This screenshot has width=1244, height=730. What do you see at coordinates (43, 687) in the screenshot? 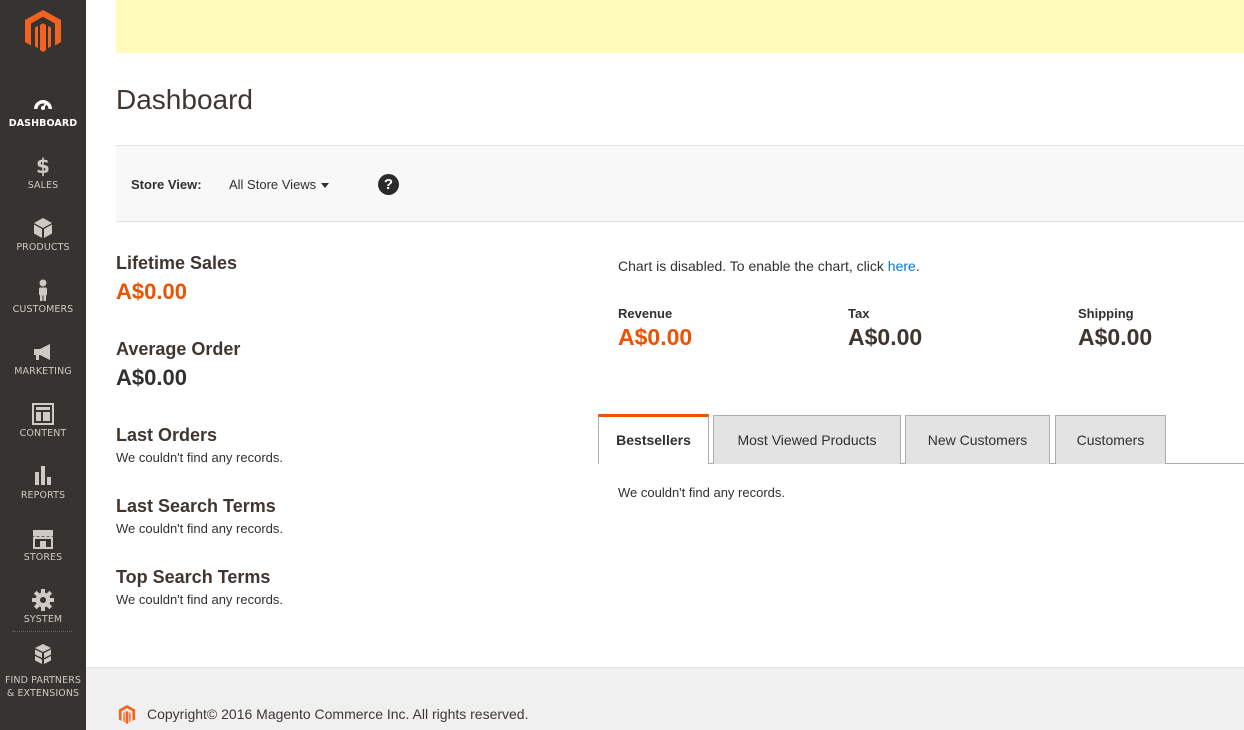
I see `nav-find-partners-label: FIND PARTNERS & EXTENSIONS` at bounding box center [43, 687].